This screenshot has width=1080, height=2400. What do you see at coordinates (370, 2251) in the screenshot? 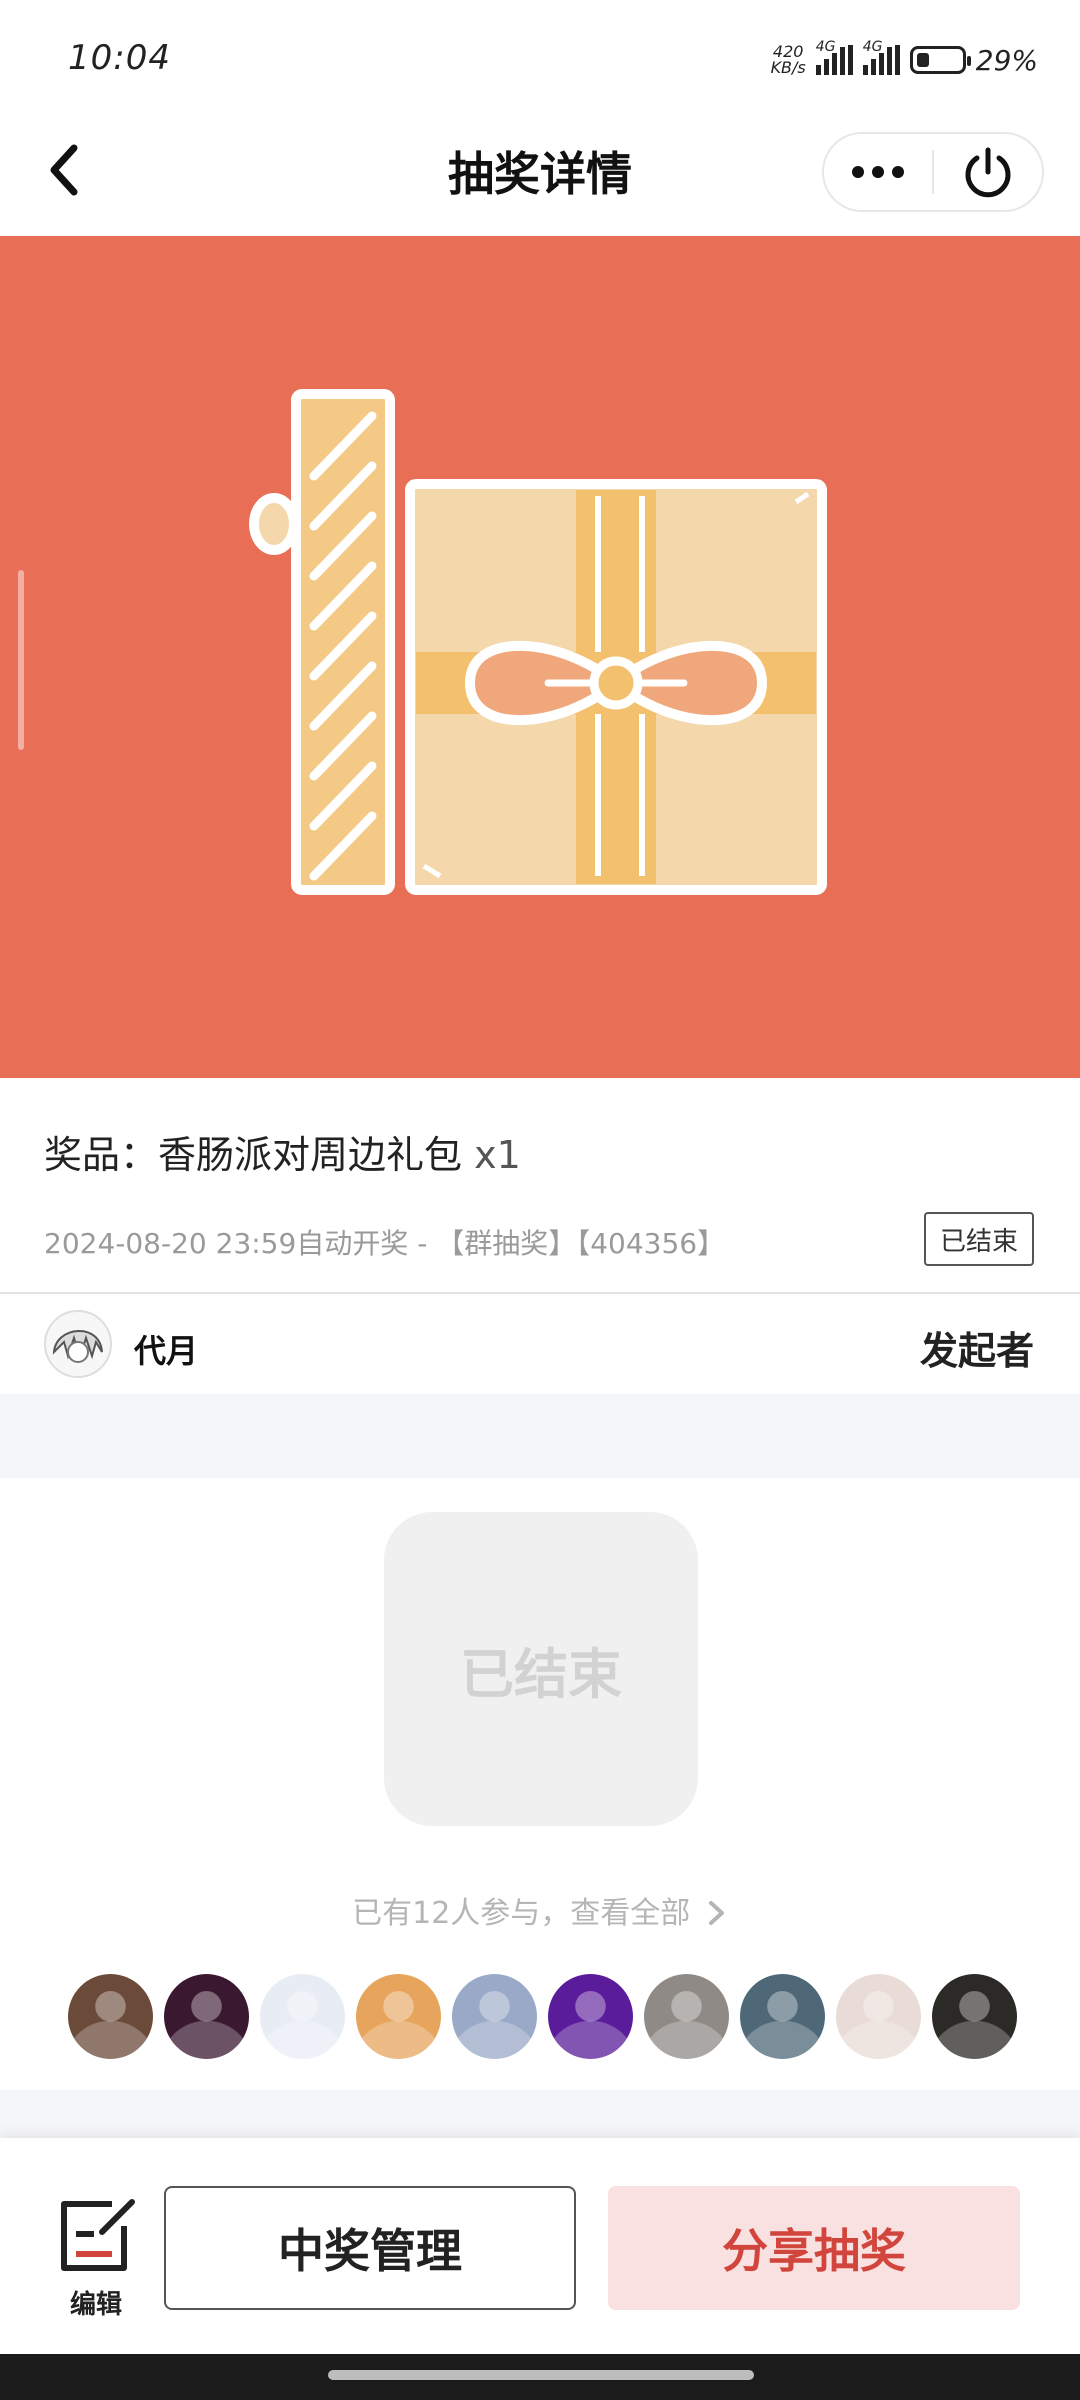
I see `winner-management-label: 中奖管理` at bounding box center [370, 2251].